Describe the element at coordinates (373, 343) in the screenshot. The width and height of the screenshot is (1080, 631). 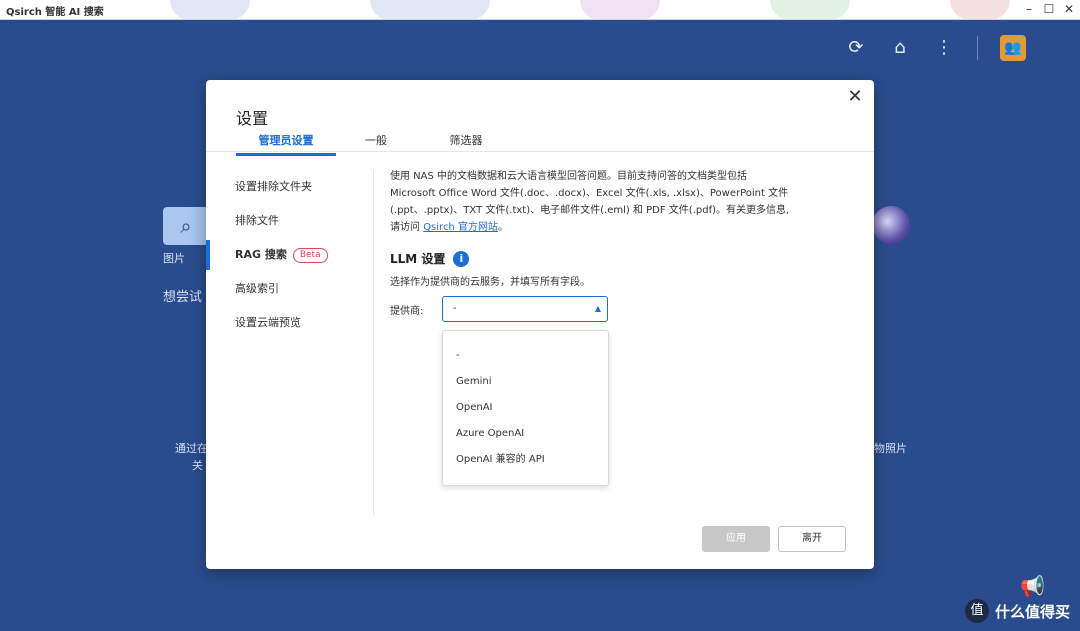
I see `sidebar-divider` at that location.